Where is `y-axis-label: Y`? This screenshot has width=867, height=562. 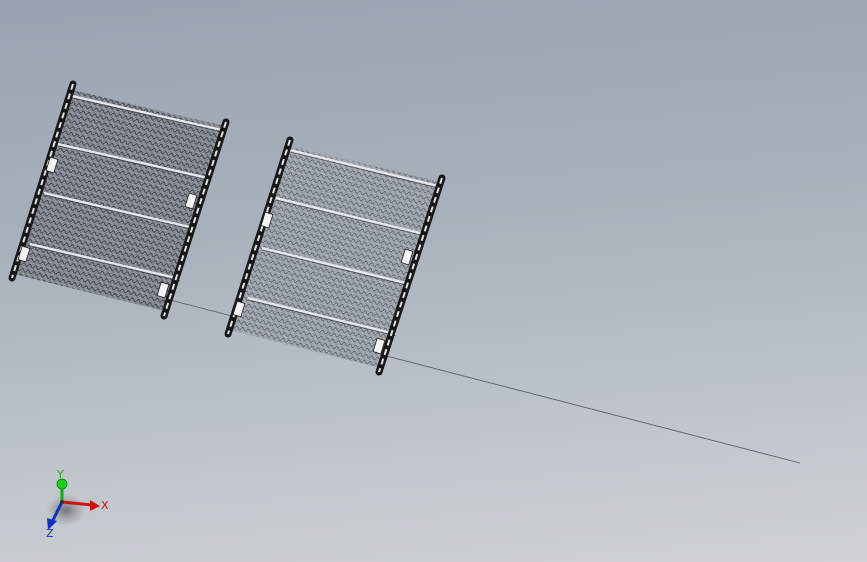
y-axis-label: Y is located at coordinates (60, 474).